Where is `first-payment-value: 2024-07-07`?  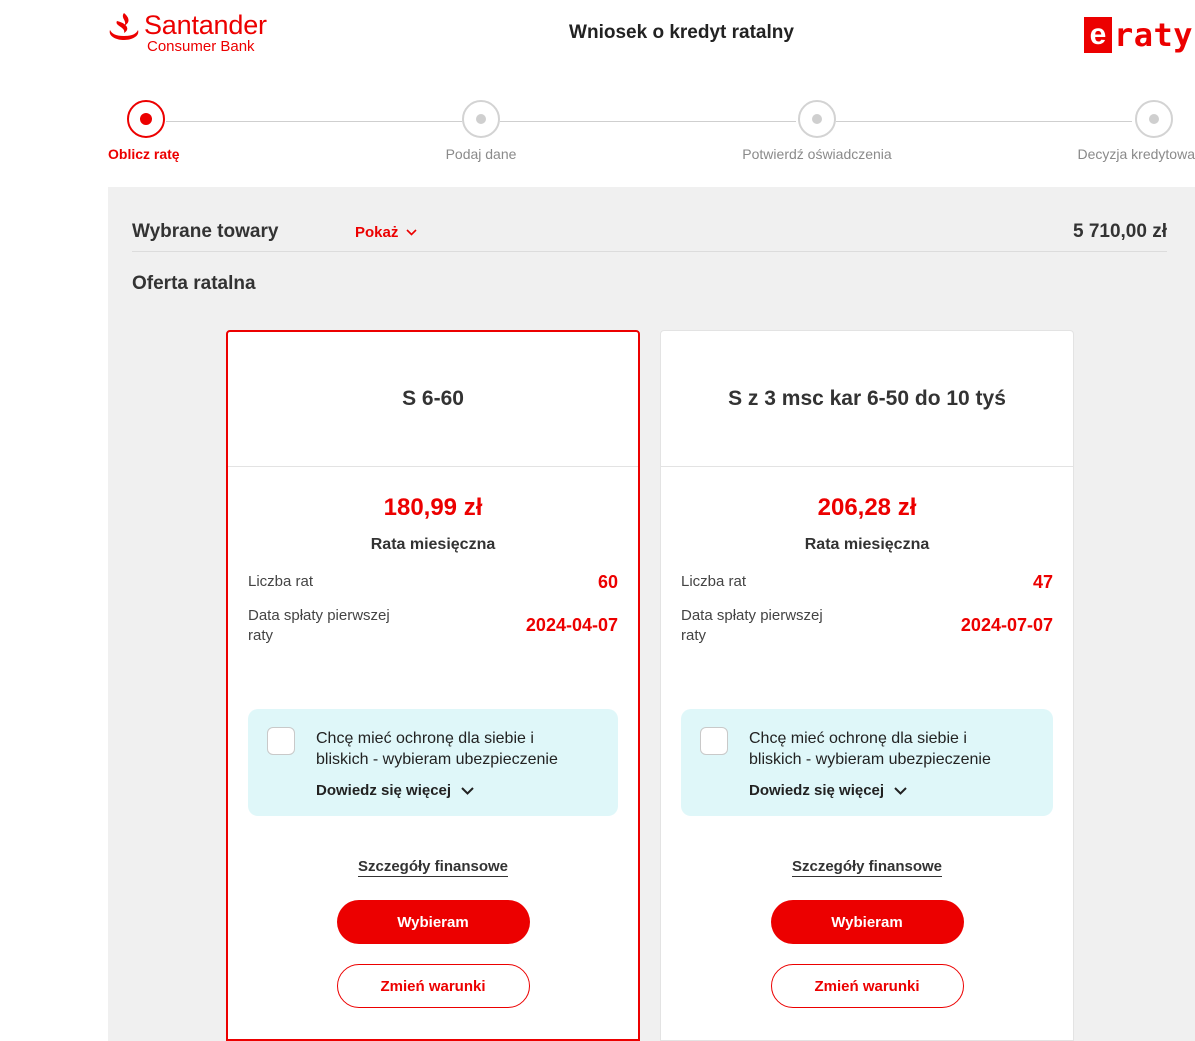
first-payment-value: 2024-07-07 is located at coordinates (1006, 625).